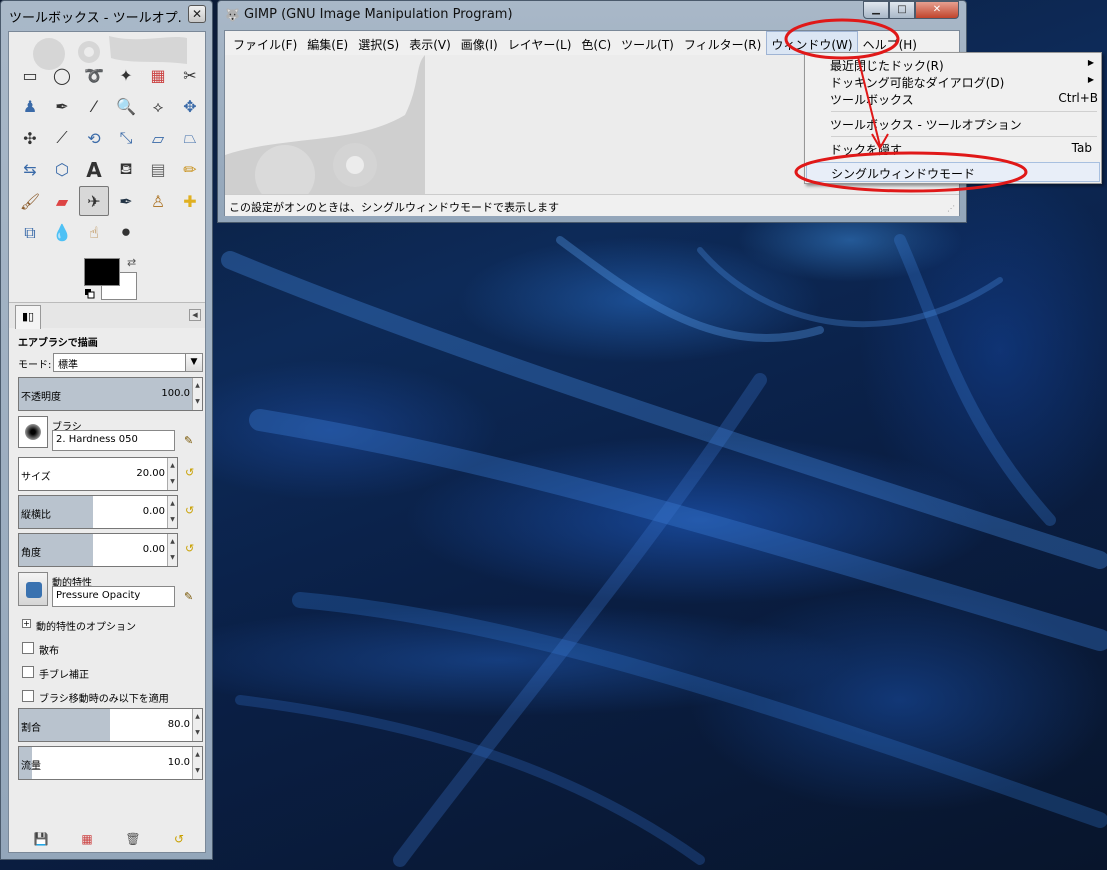  Describe the element at coordinates (158, 138) in the screenshot. I see `shear-tool-icon: ▱` at that location.